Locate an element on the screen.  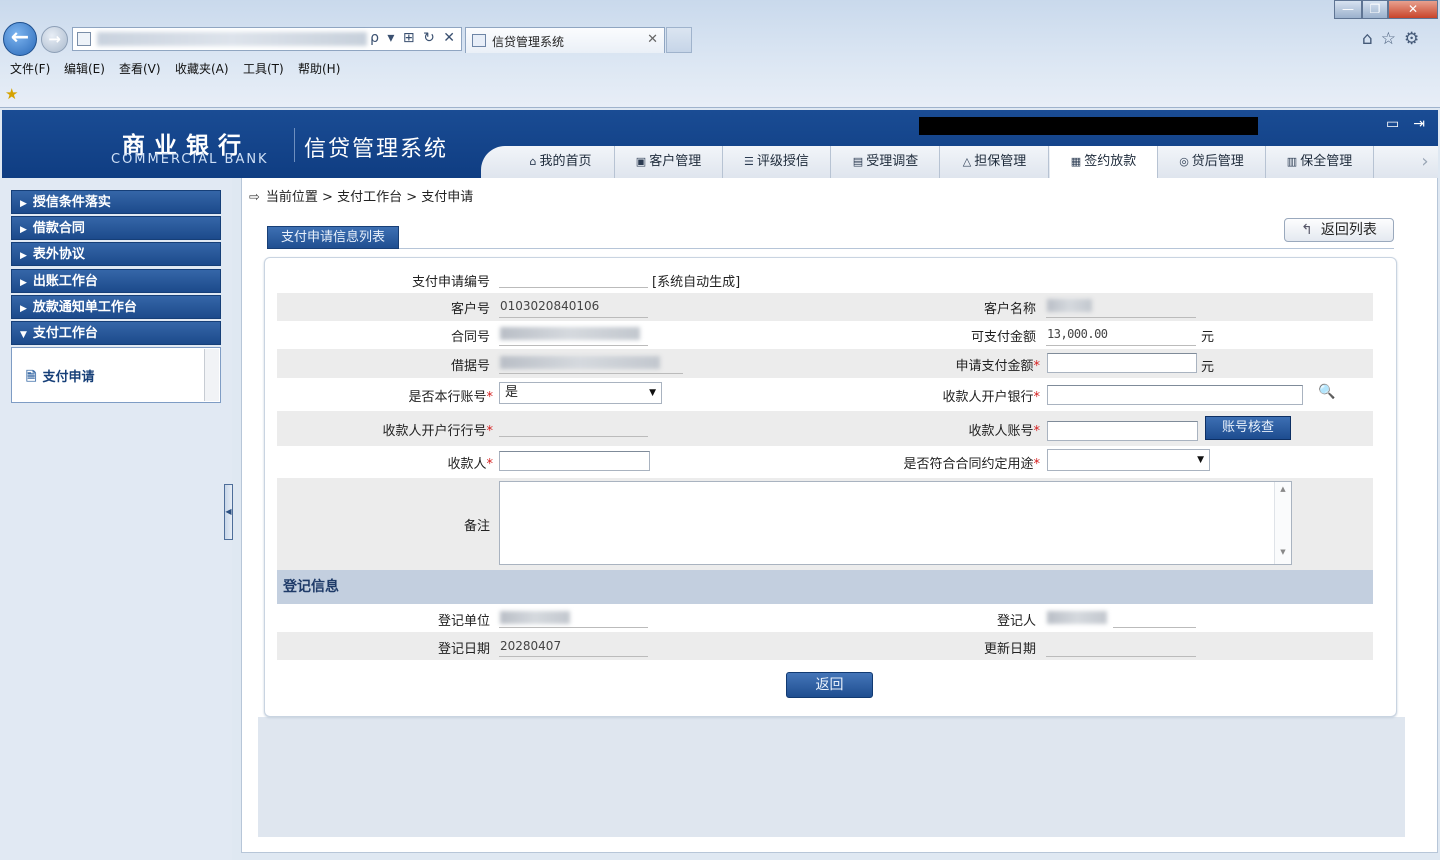
sidebar-item-loan-notice-desk: ▶ 放款通知单工作台 is located at coordinates (116, 307).